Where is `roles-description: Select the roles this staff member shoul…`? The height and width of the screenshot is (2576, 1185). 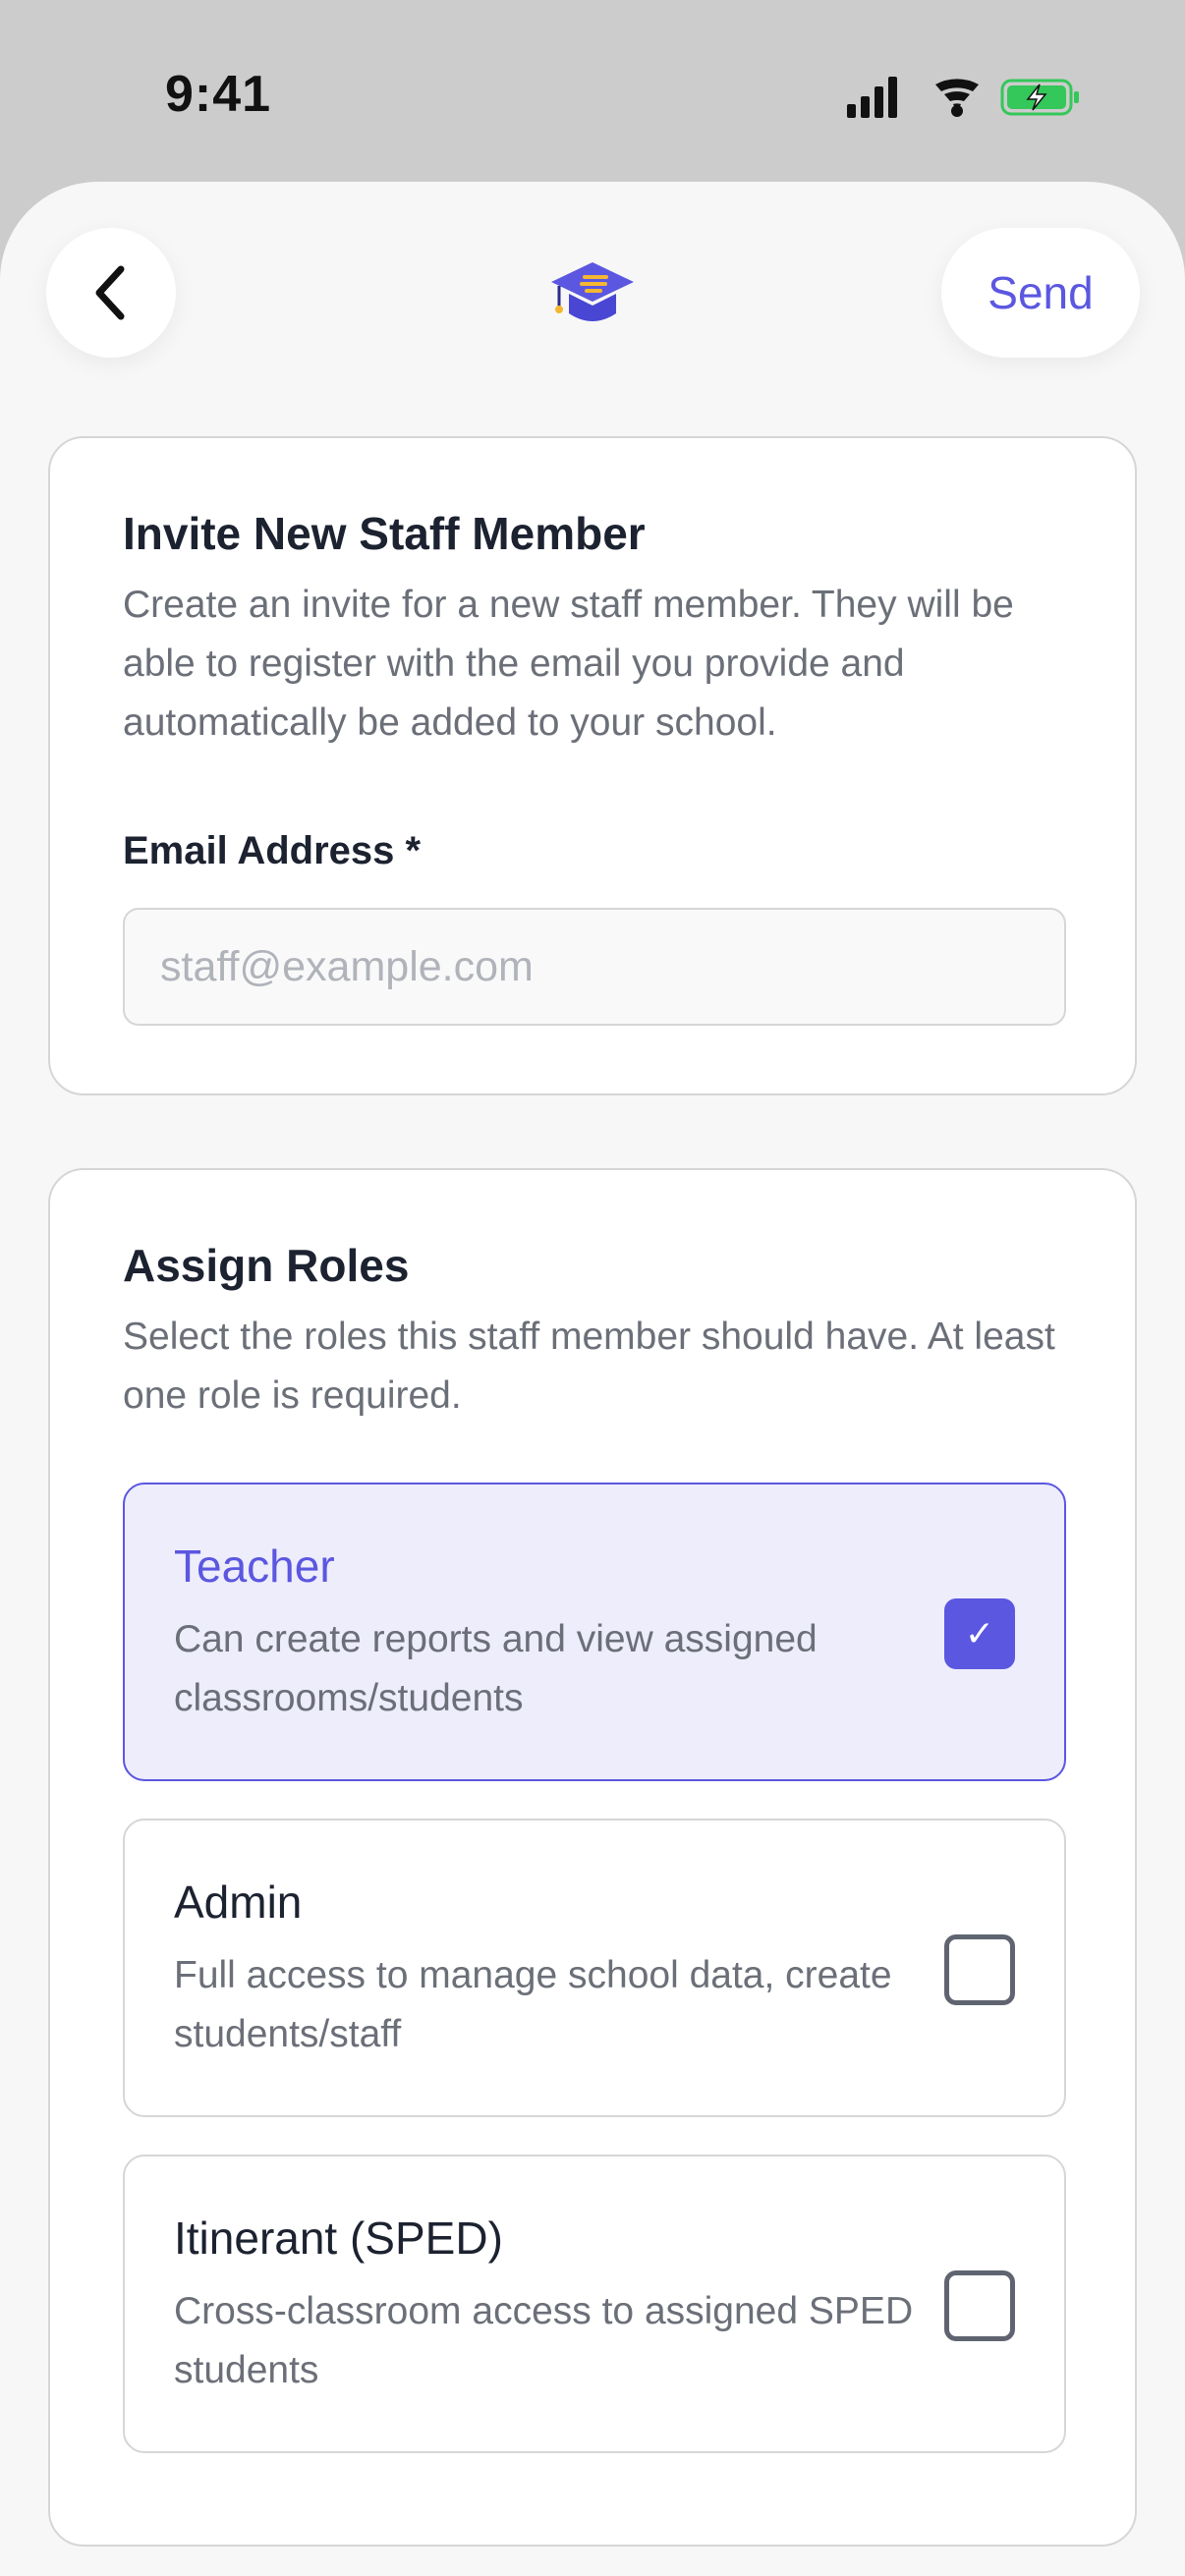
roles-description: Select the roles this staff member shoul… is located at coordinates (589, 1366).